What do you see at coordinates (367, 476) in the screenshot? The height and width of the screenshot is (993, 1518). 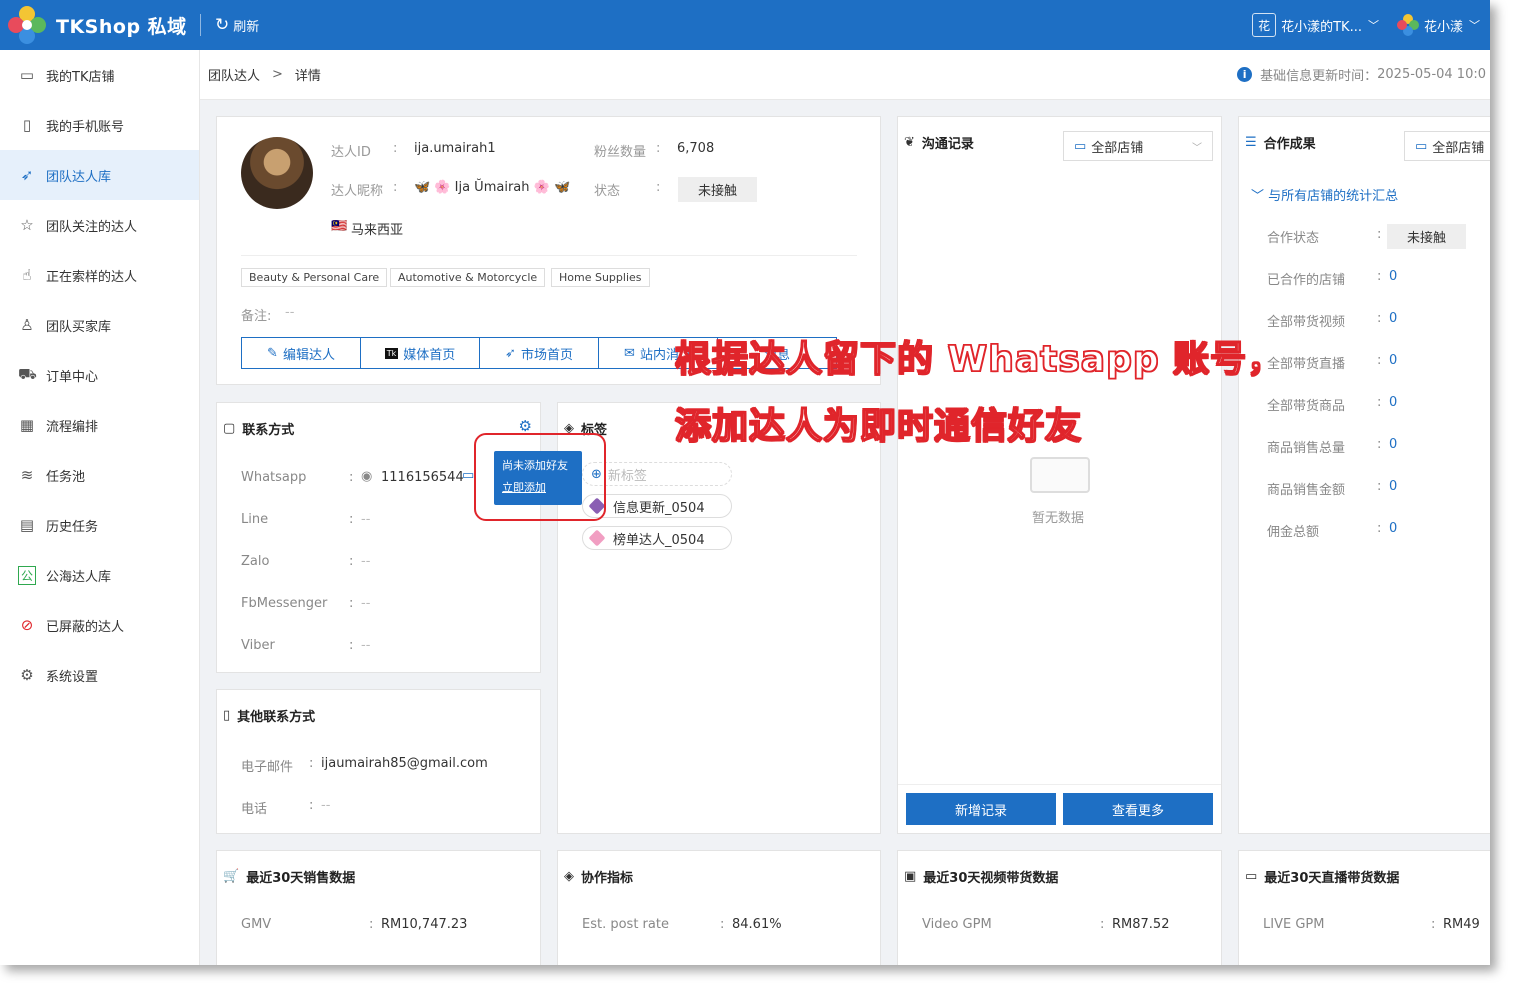 I see `whatsapp-icon: ◉` at bounding box center [367, 476].